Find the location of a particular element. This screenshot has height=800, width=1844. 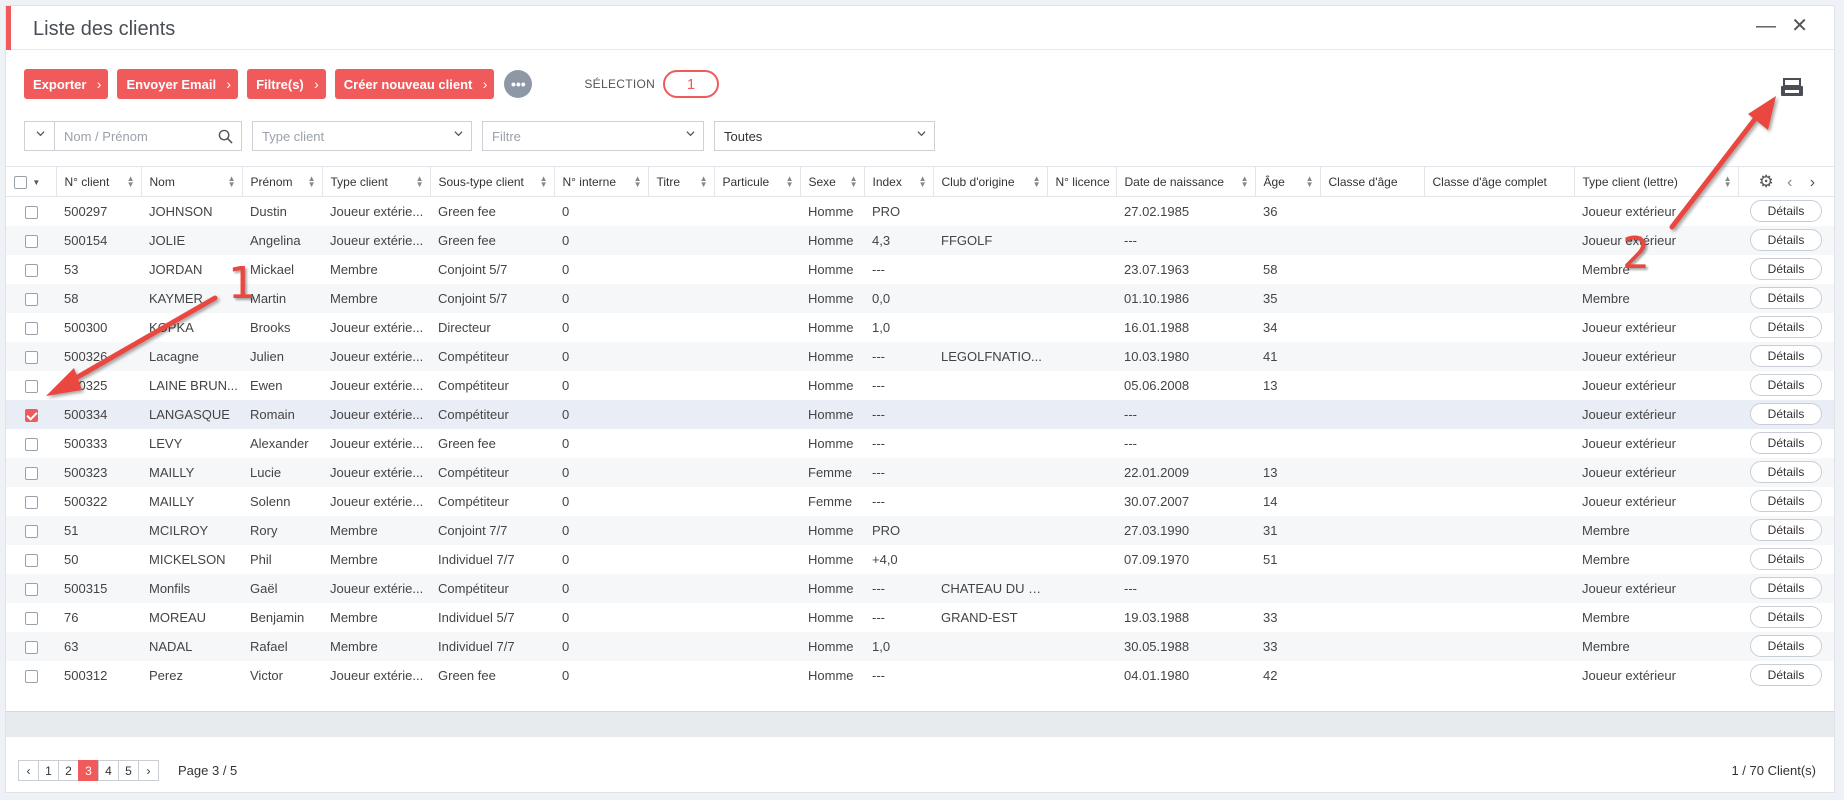

column-header: Nom ▲ ▼ is located at coordinates (192, 181).